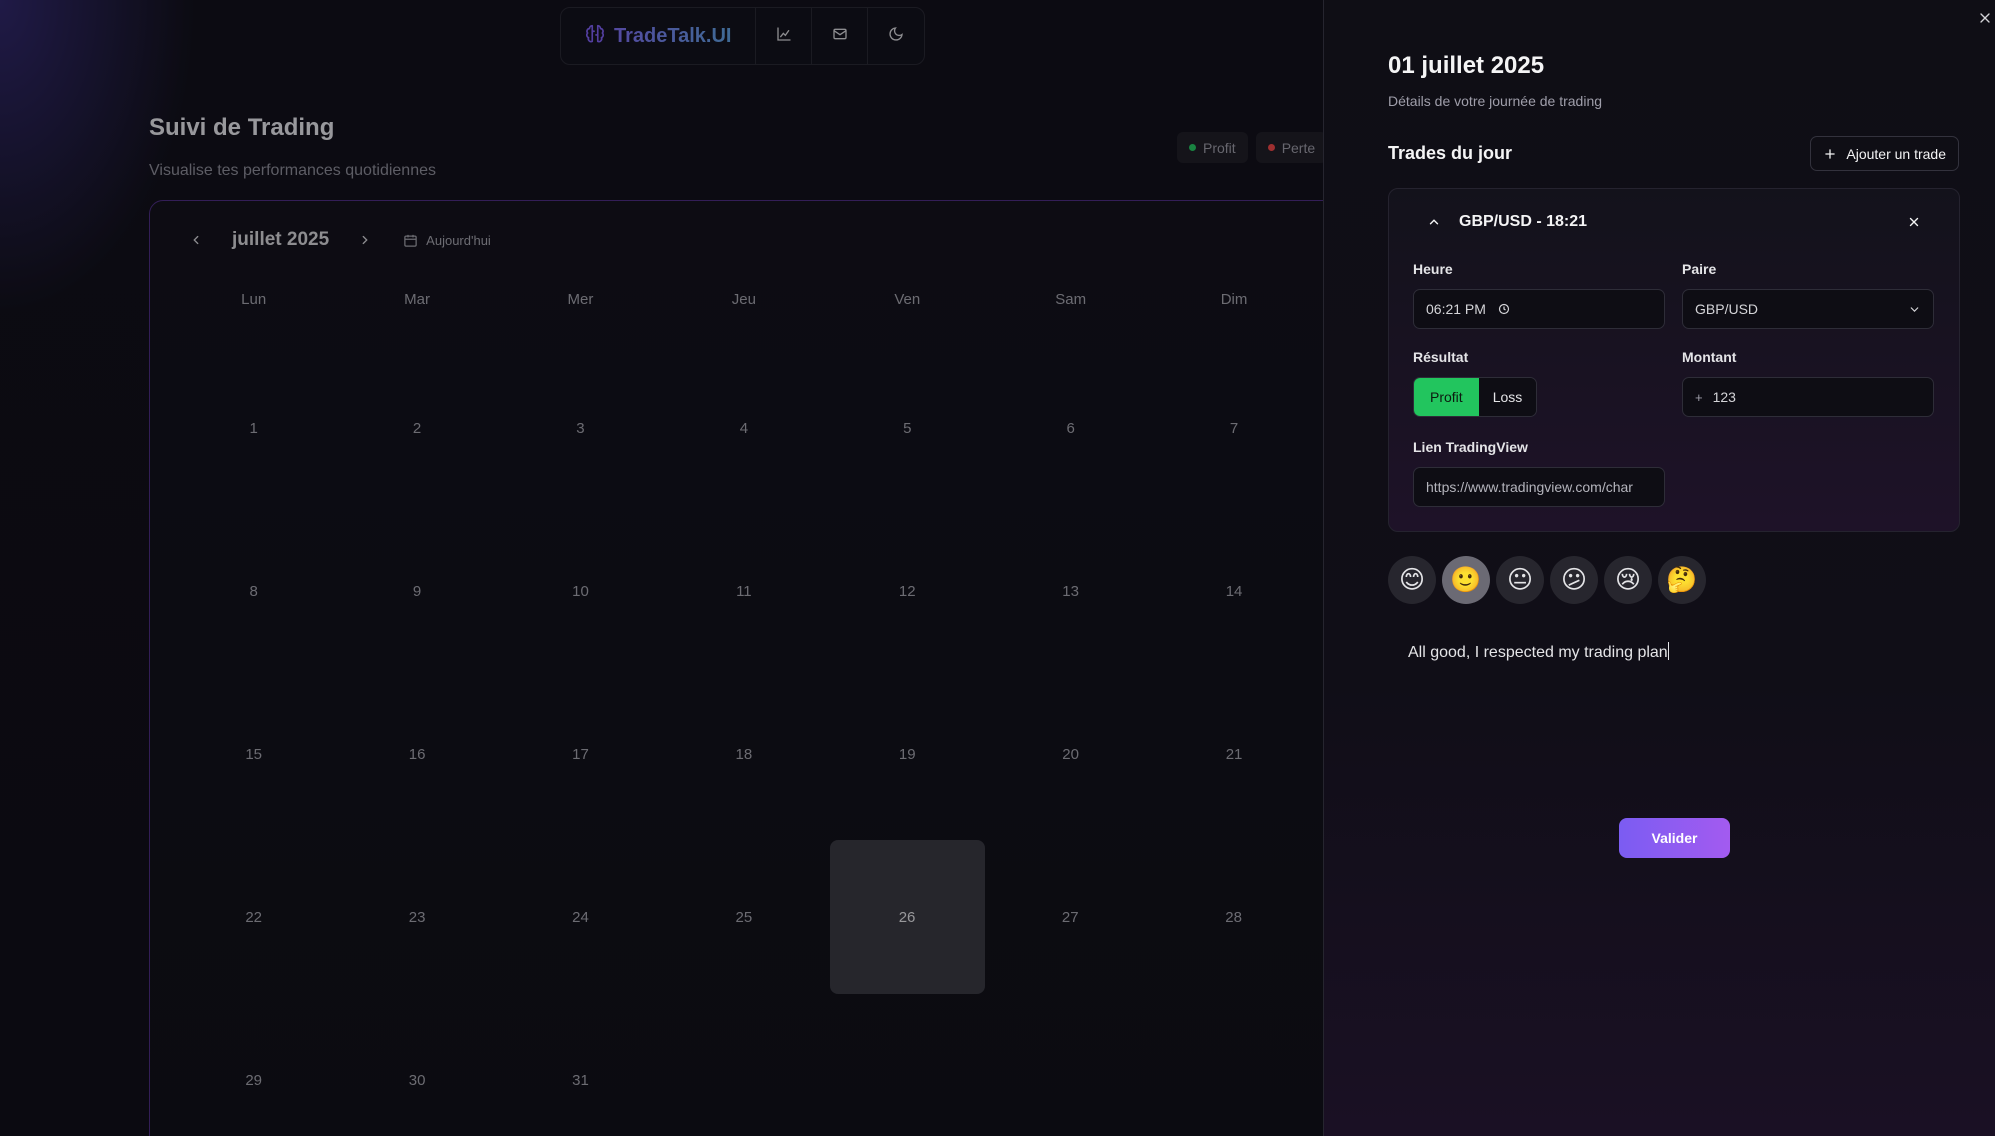  I want to click on plus-icon, so click(1830, 153).